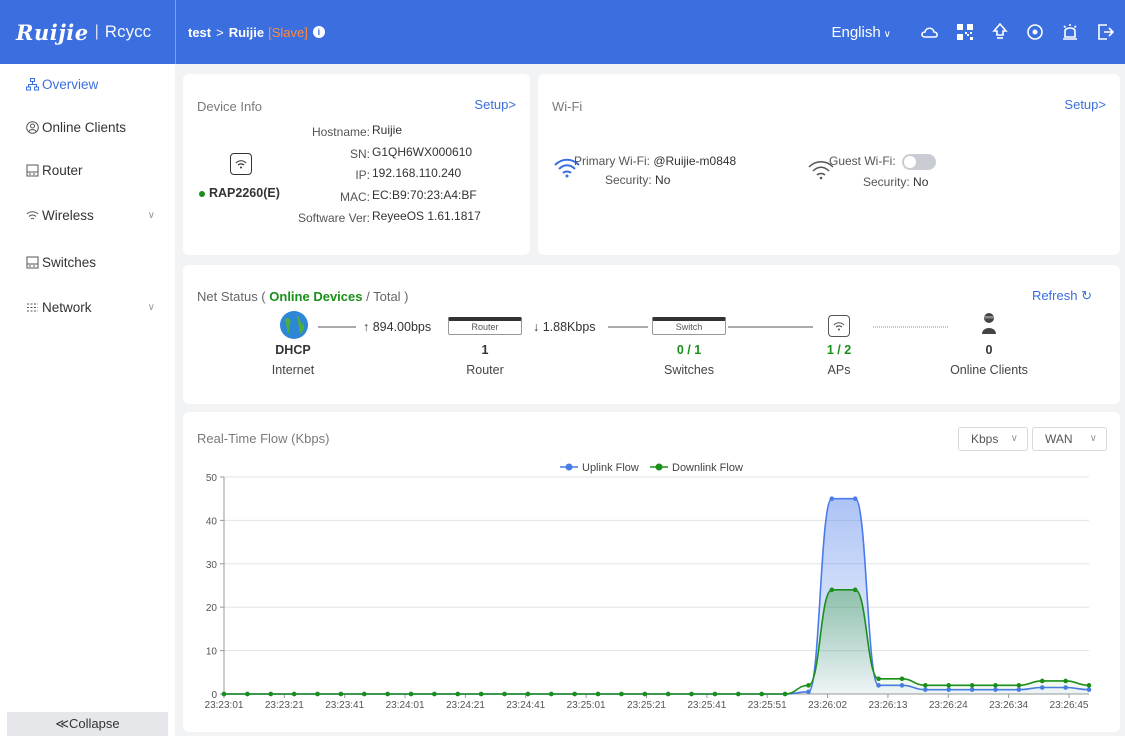 The image size is (1125, 736). What do you see at coordinates (212, 652) in the screenshot?
I see `y-tick-label: 10` at bounding box center [212, 652].